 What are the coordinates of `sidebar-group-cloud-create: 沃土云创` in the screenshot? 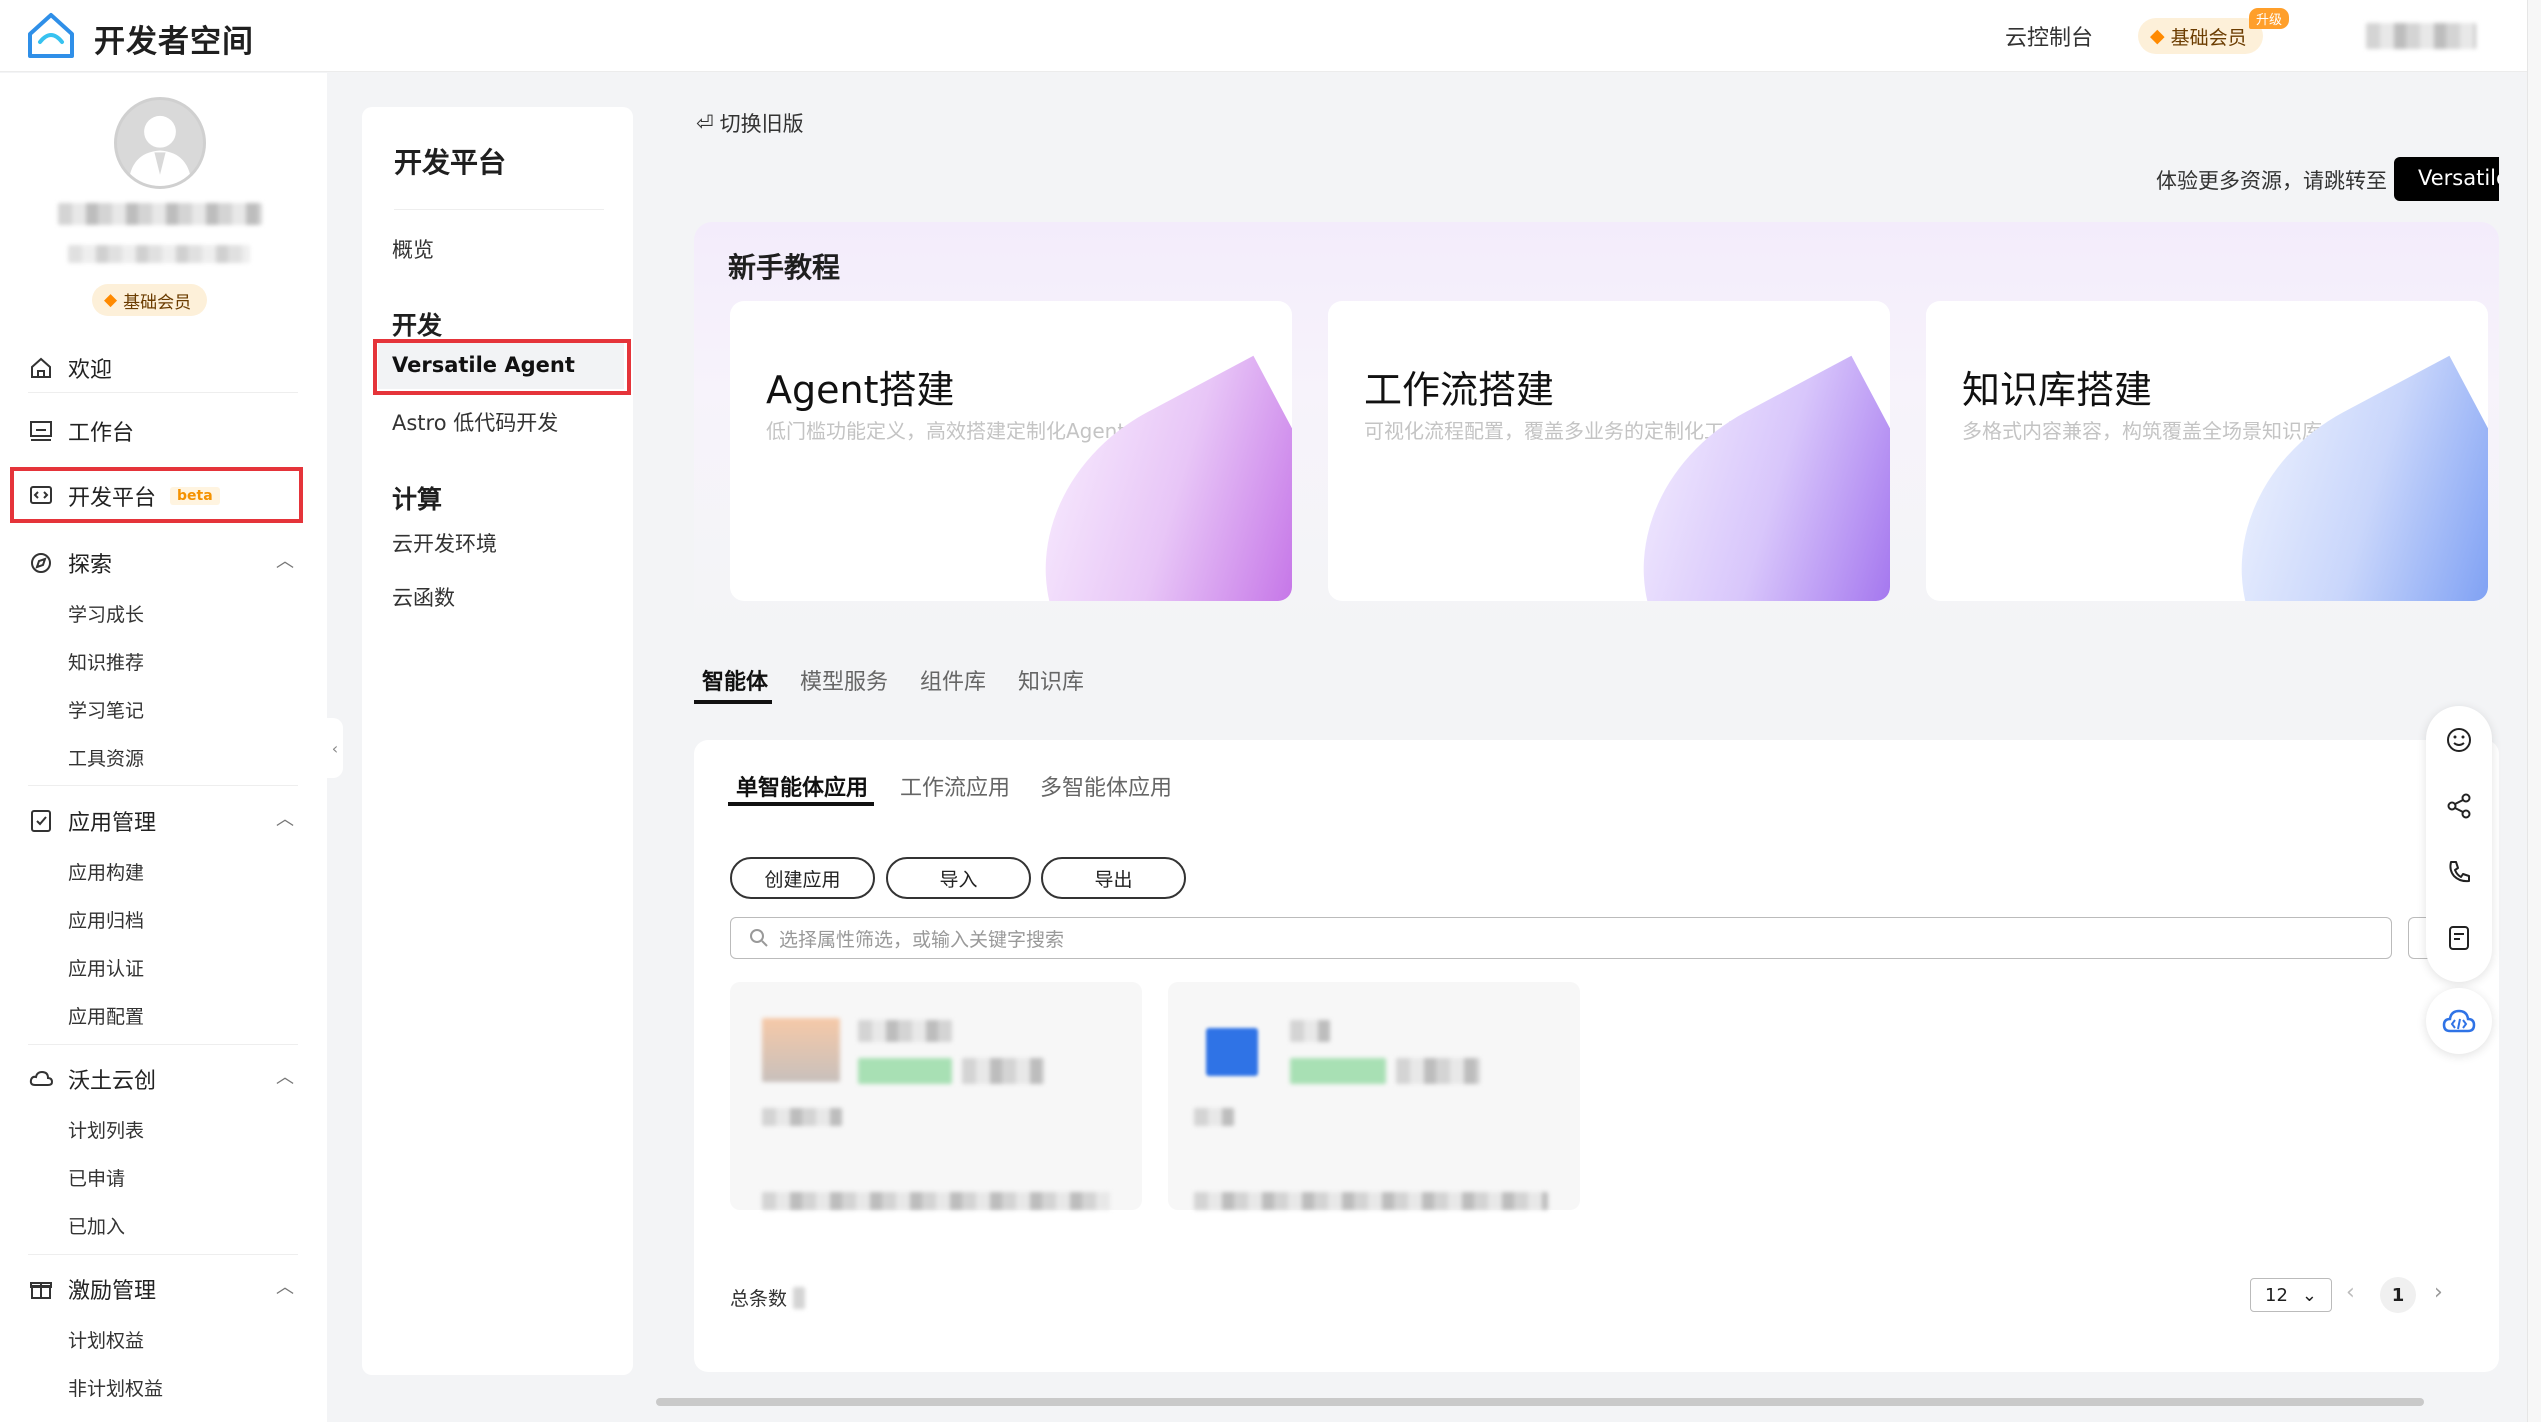 It's located at (92, 1079).